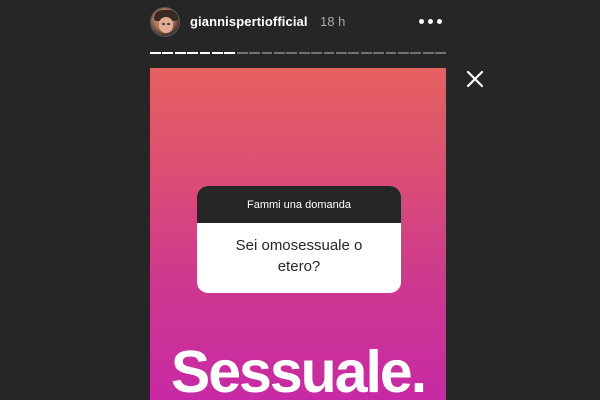 This screenshot has width=600, height=400. I want to click on close-icon, so click(475, 79).